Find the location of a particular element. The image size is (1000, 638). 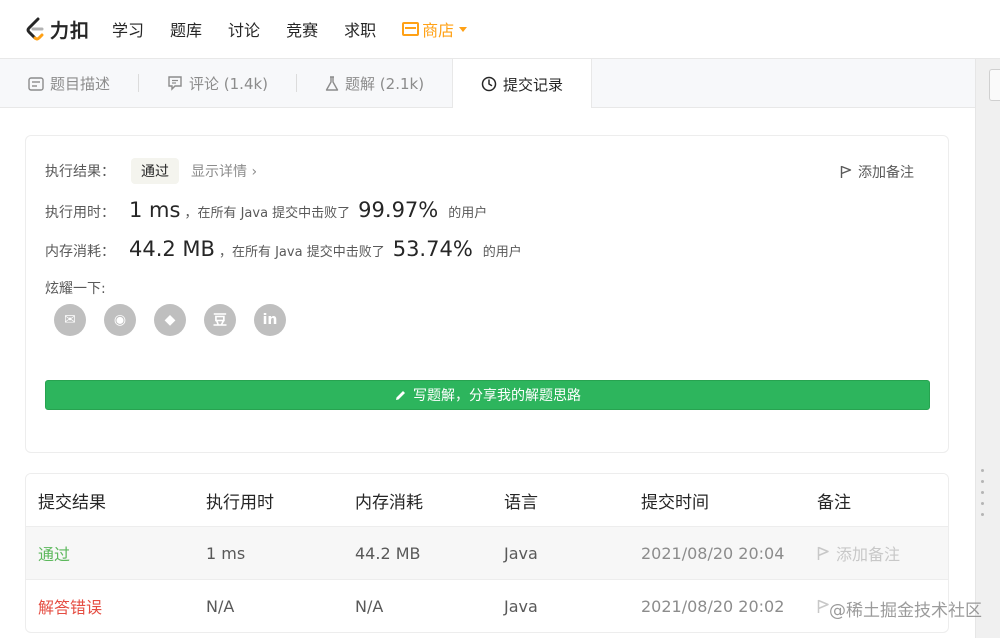

runtime-value: 1 ms is located at coordinates (155, 210).